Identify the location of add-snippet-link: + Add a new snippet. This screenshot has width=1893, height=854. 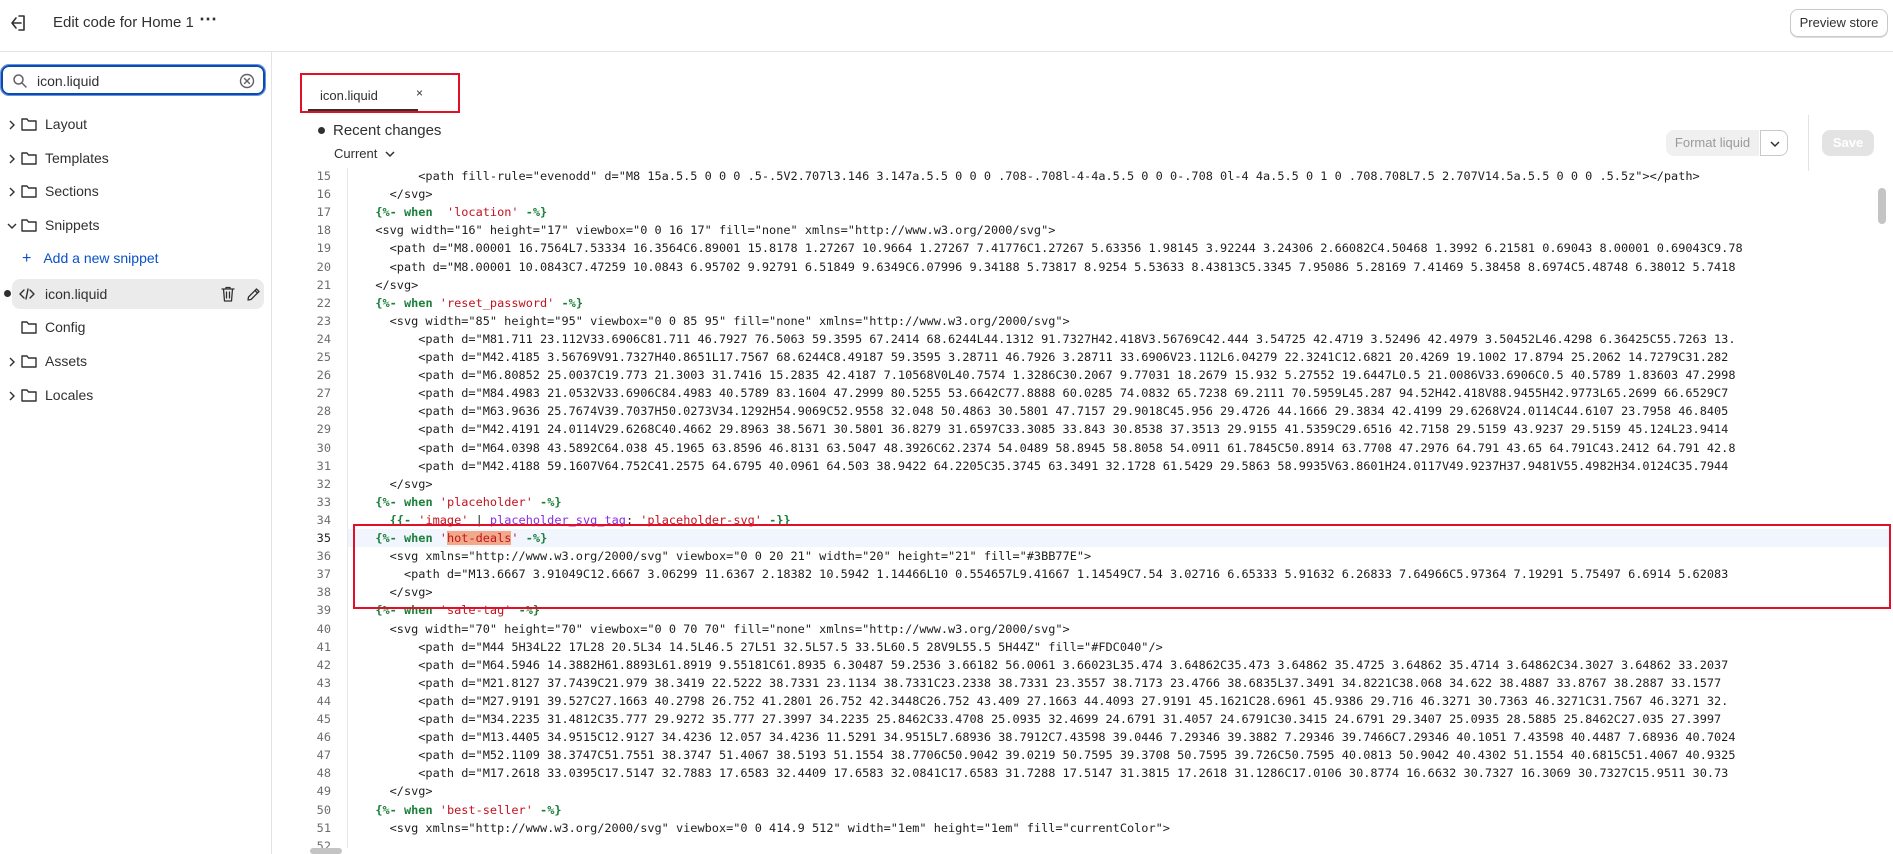
(90, 259).